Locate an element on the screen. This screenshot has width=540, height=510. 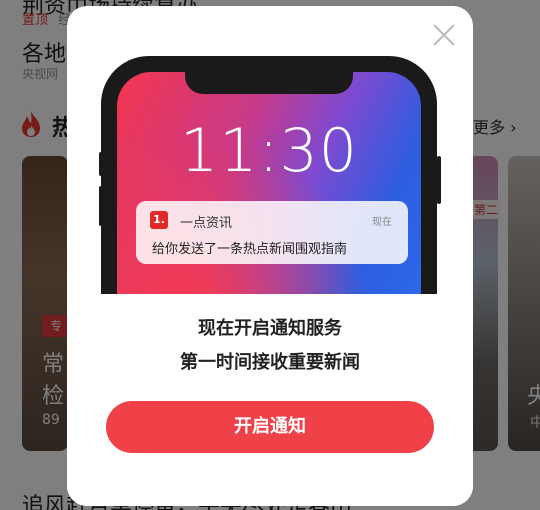
notification-message: 给你发送了一条热点新闻围观指南 is located at coordinates (250, 249).